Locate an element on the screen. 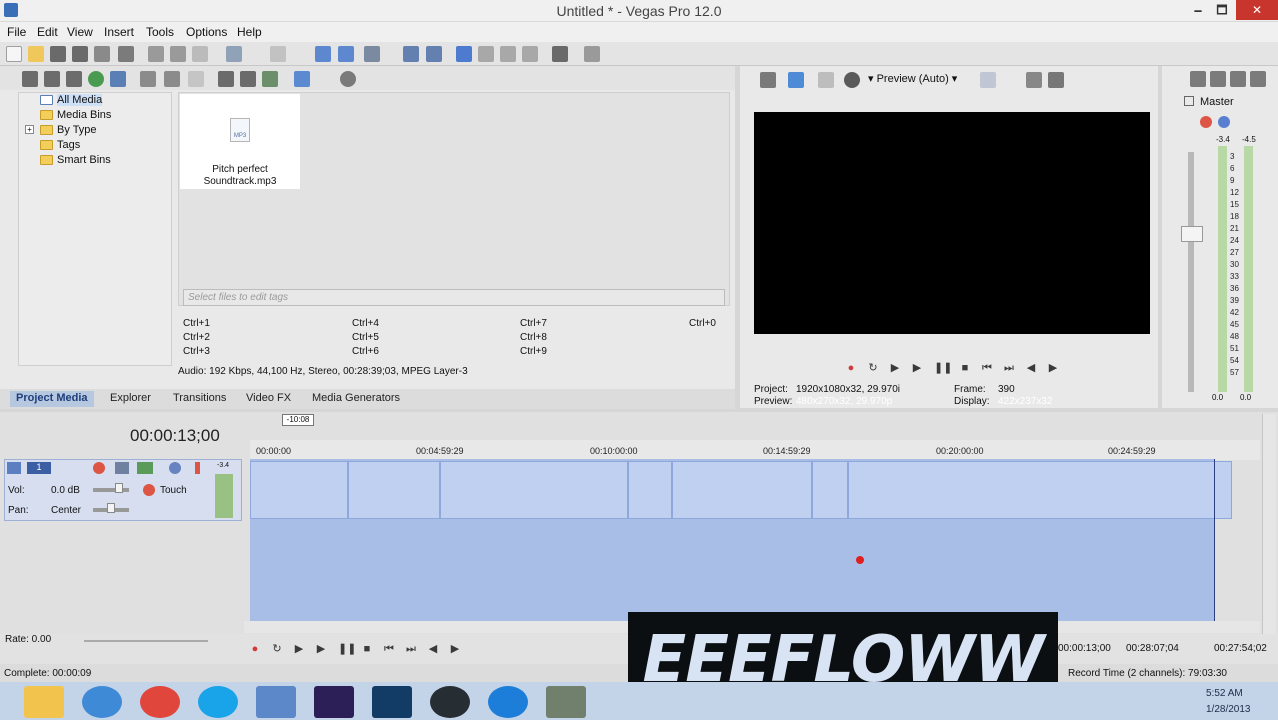 Image resolution: width=1278 pixels, height=720 pixels. automation-icon is located at coordinates (149, 490).